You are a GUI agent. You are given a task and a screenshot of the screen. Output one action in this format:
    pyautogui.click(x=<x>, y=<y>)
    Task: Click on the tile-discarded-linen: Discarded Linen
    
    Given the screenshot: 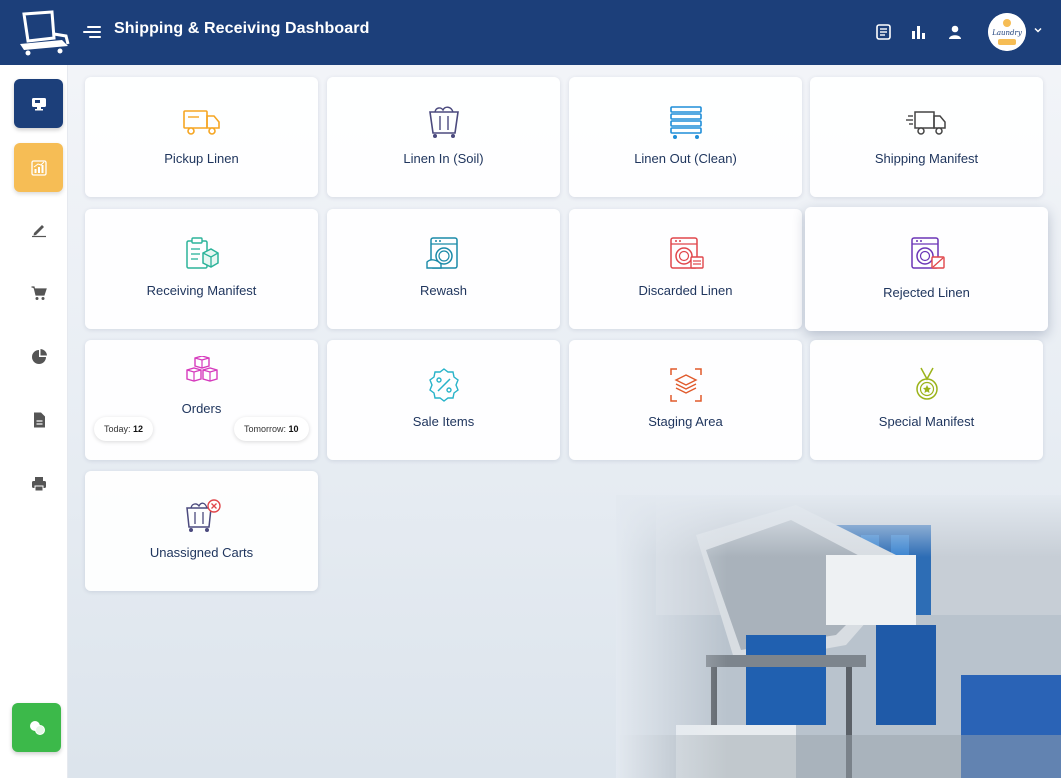 What is the action you would take?
    pyautogui.click(x=685, y=269)
    